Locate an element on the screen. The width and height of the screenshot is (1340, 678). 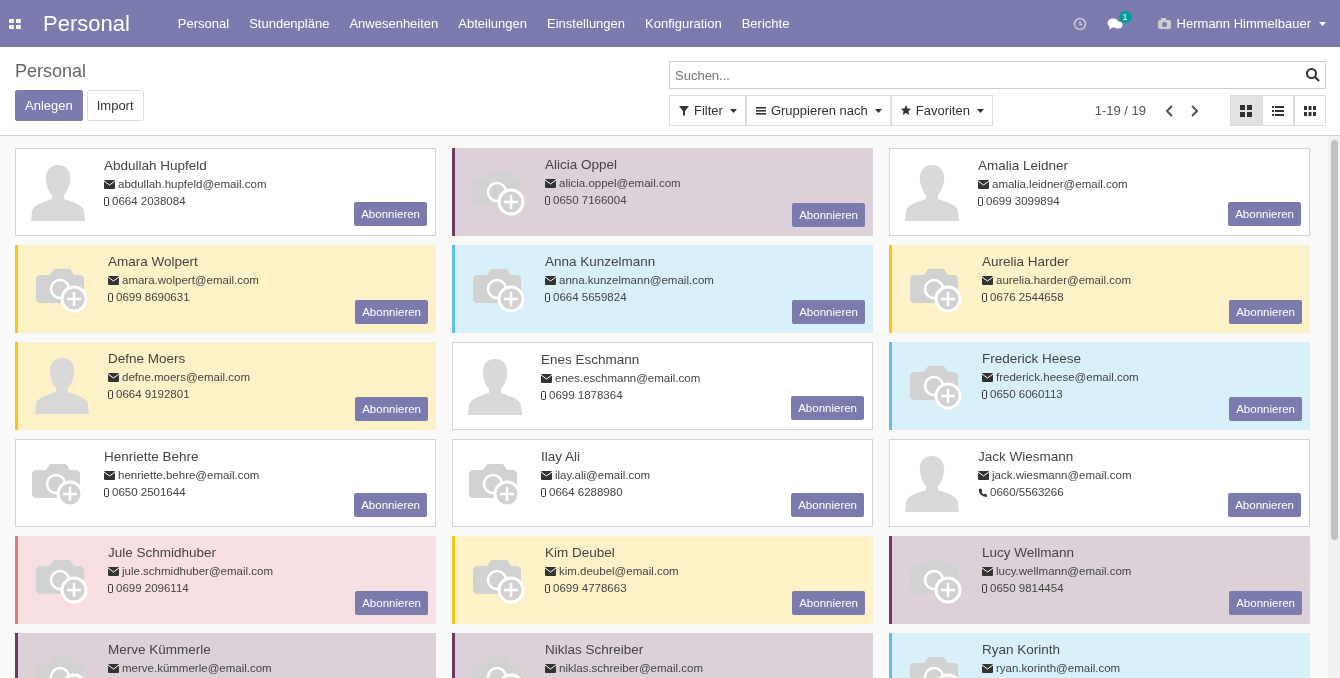
filter-dropdown: Filter is located at coordinates (707, 110).